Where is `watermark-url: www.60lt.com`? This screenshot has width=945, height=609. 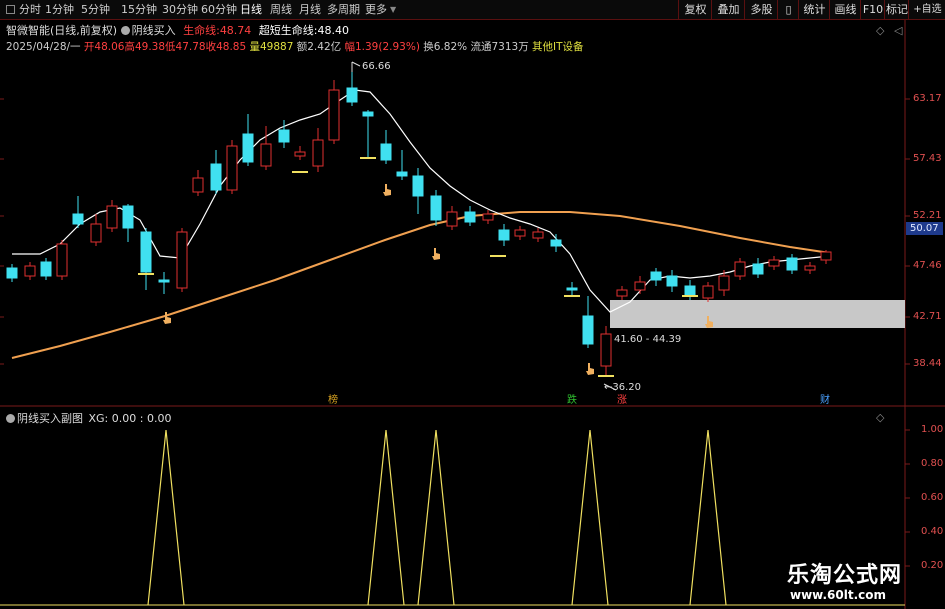 watermark-url: www.60lt.com is located at coordinates (838, 595).